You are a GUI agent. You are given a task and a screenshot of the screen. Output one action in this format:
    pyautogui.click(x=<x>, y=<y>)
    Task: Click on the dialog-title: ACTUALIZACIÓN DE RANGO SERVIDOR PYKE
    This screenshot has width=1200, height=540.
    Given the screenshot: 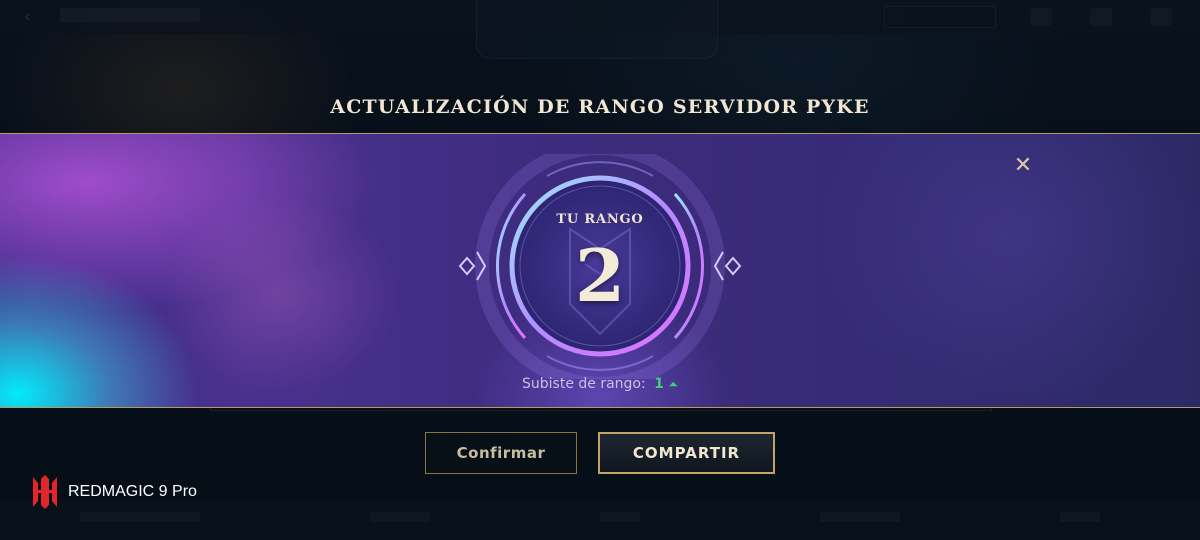 What is the action you would take?
    pyautogui.click(x=600, y=107)
    